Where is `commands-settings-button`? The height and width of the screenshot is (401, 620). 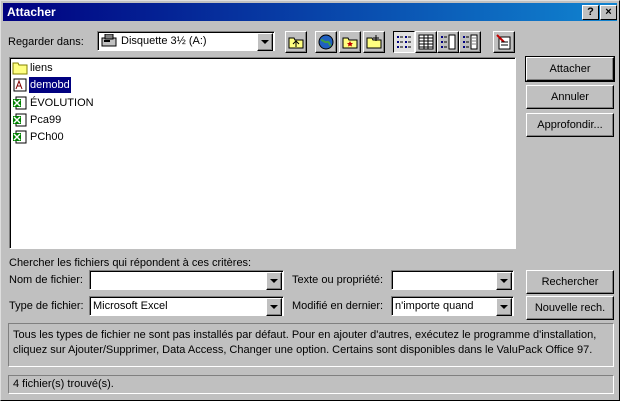
commands-settings-button is located at coordinates (504, 42).